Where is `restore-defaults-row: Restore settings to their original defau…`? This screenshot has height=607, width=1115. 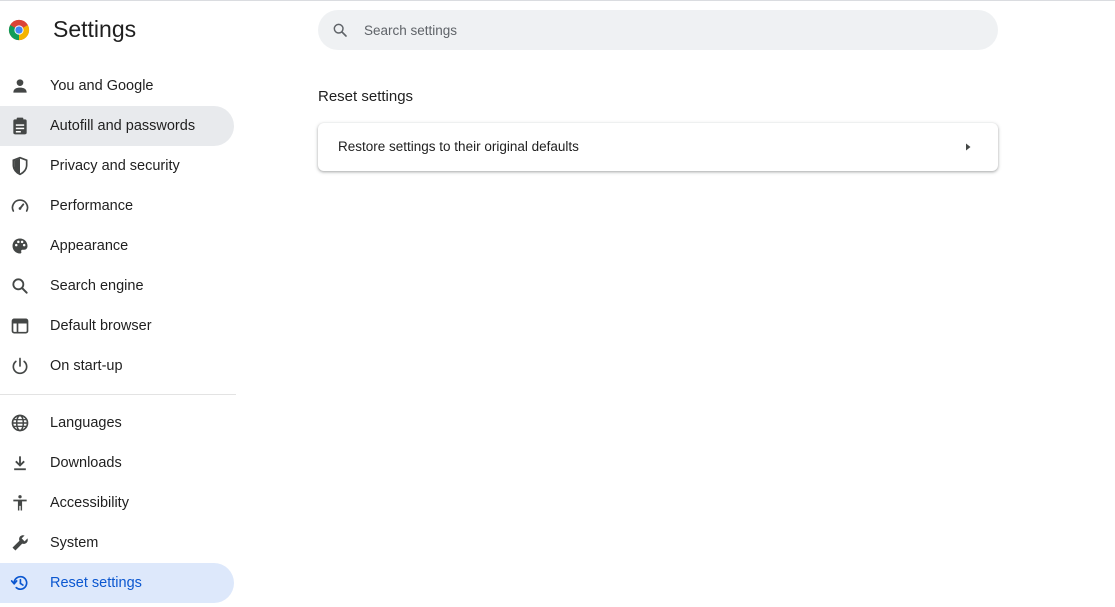
restore-defaults-row: Restore settings to their original defau… is located at coordinates (658, 147).